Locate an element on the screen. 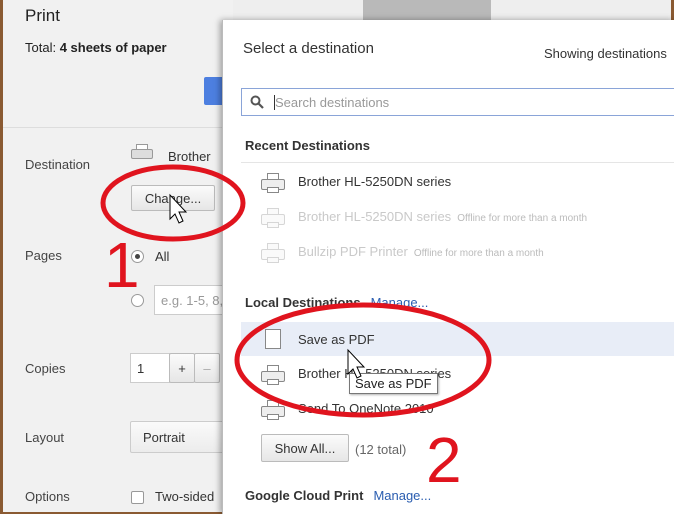 This screenshot has height=514, width=674. copies-increment-button: + is located at coordinates (182, 368).